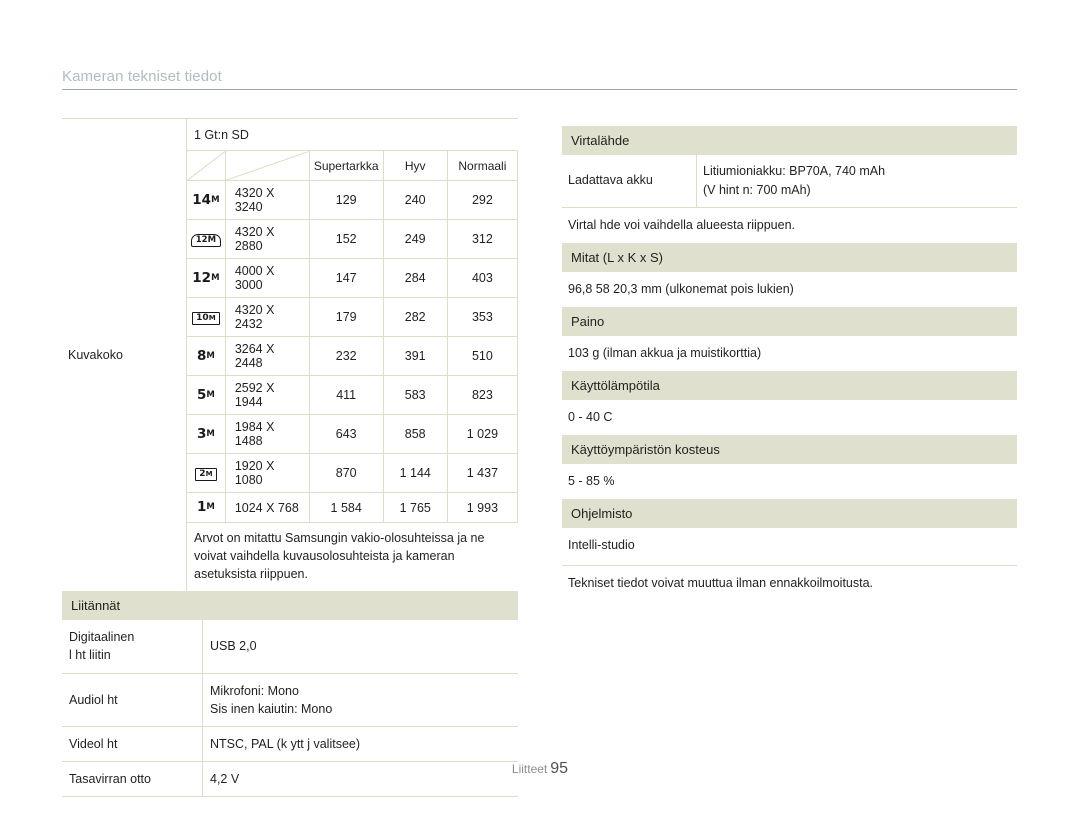 The width and height of the screenshot is (1080, 815). What do you see at coordinates (539, 79) in the screenshot?
I see `page-running-head: Kameran tekniset tiedot` at bounding box center [539, 79].